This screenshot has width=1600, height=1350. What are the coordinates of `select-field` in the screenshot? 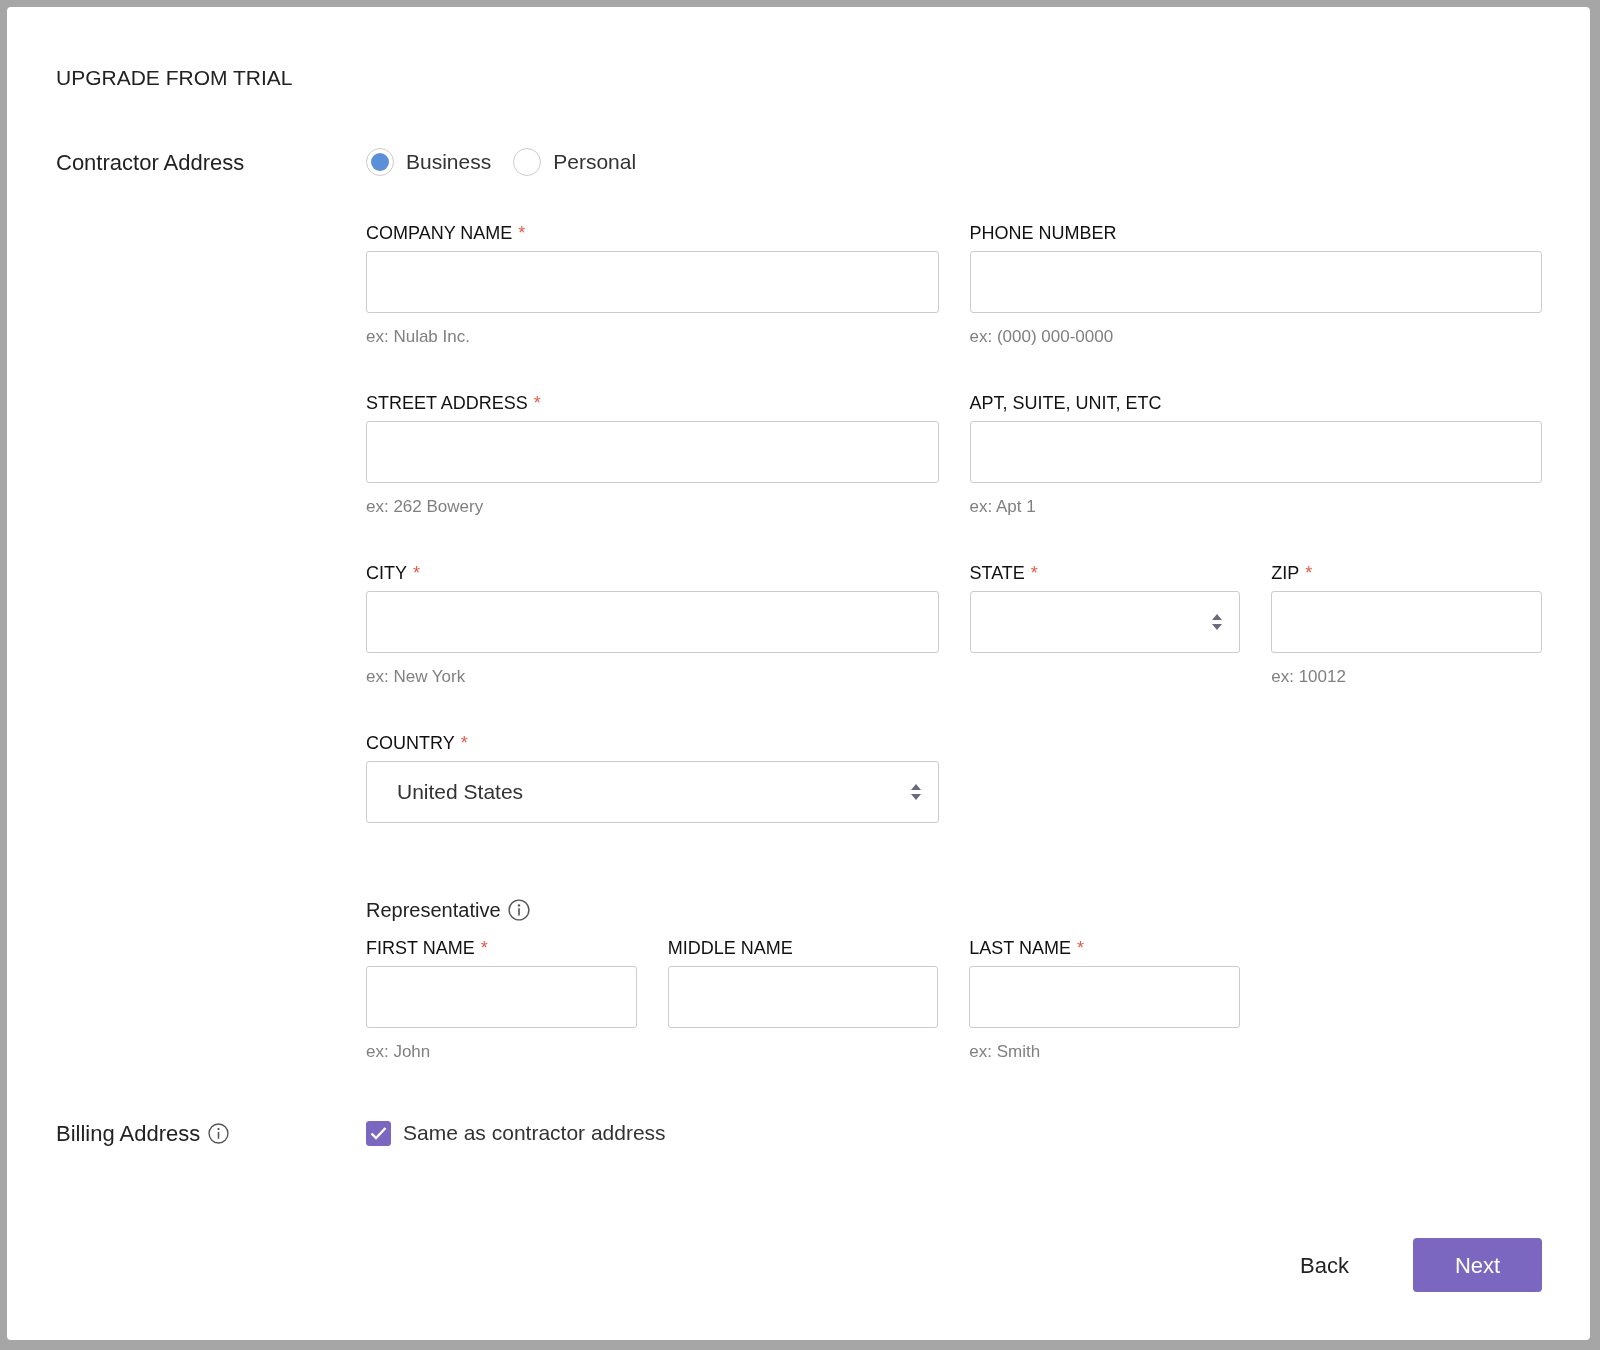 It's located at (1105, 621).